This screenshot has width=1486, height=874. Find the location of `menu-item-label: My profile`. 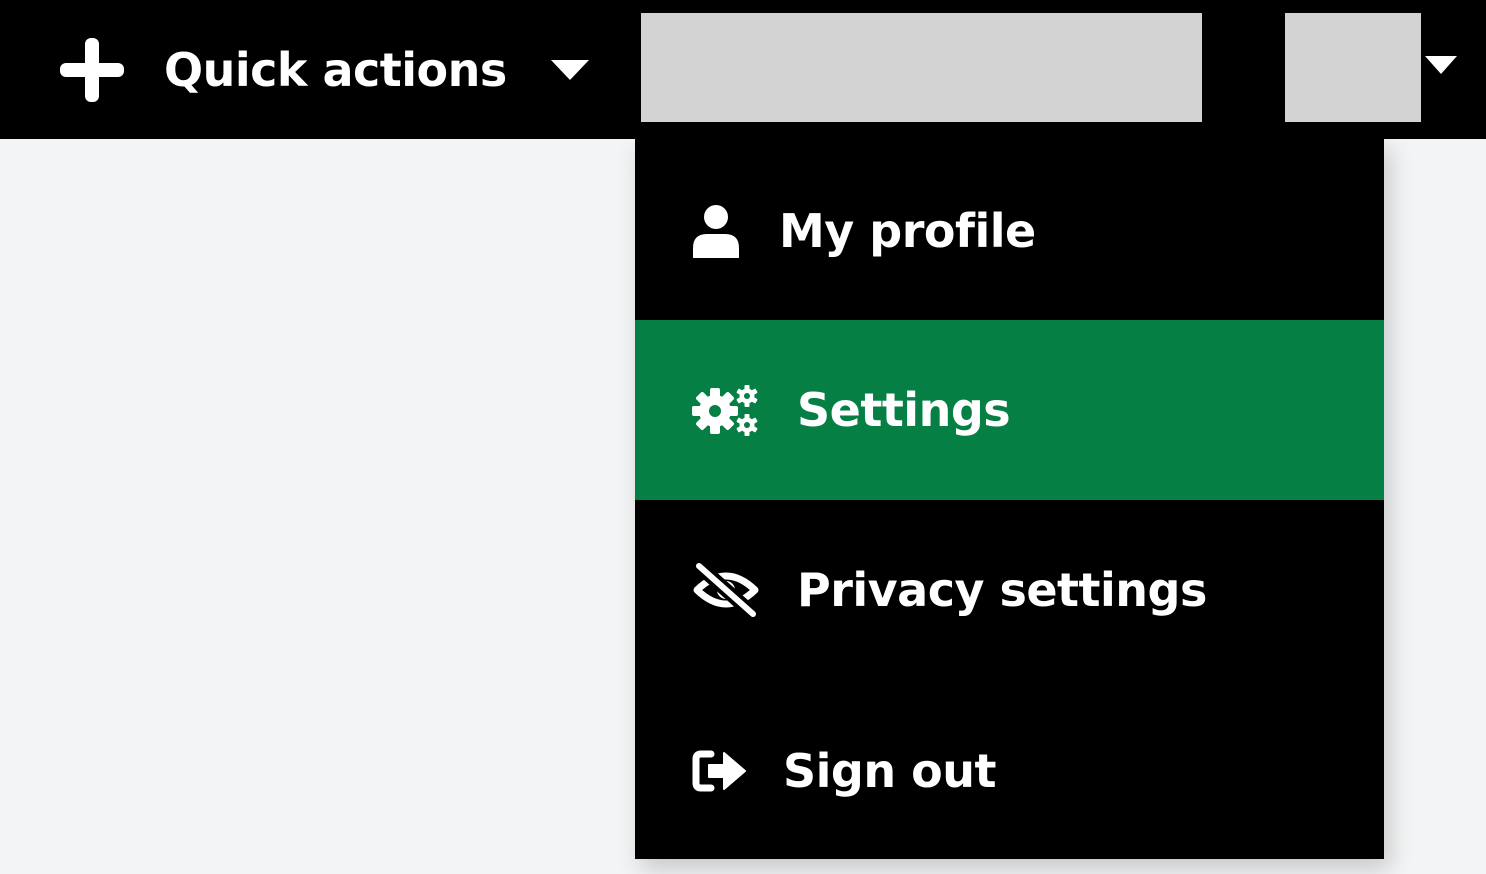

menu-item-label: My profile is located at coordinates (907, 231).